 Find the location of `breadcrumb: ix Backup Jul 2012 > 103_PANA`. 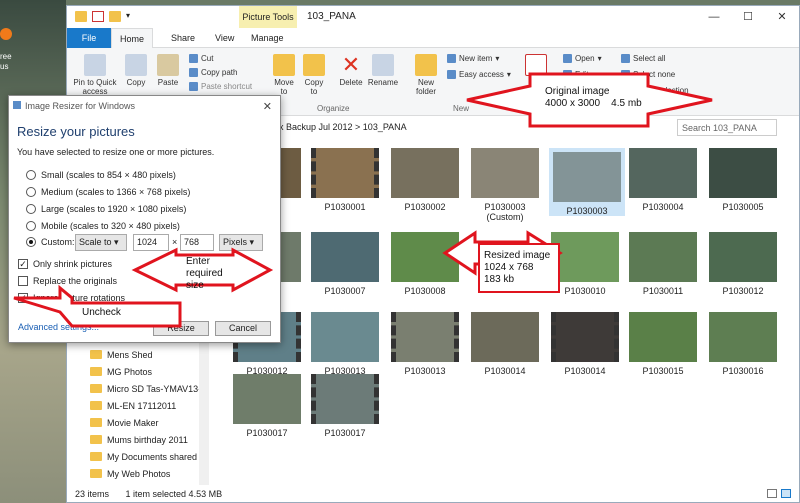

breadcrumb: ix Backup Jul 2012 > 103_PANA is located at coordinates (342, 127).